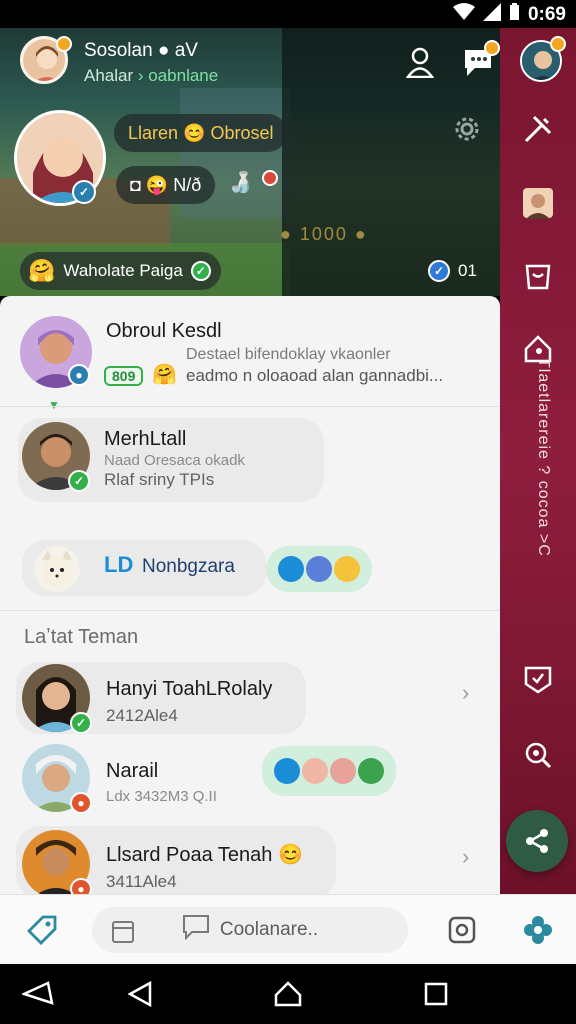 The image size is (576, 1024). I want to click on chat-tag: 809, so click(124, 376).